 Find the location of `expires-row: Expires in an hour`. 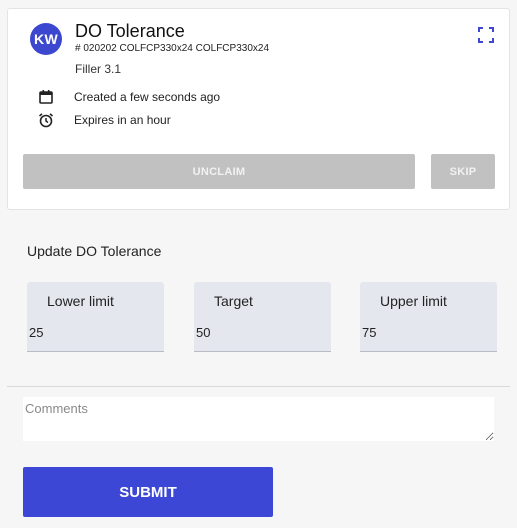

expires-row: Expires in an hour is located at coordinates (104, 120).